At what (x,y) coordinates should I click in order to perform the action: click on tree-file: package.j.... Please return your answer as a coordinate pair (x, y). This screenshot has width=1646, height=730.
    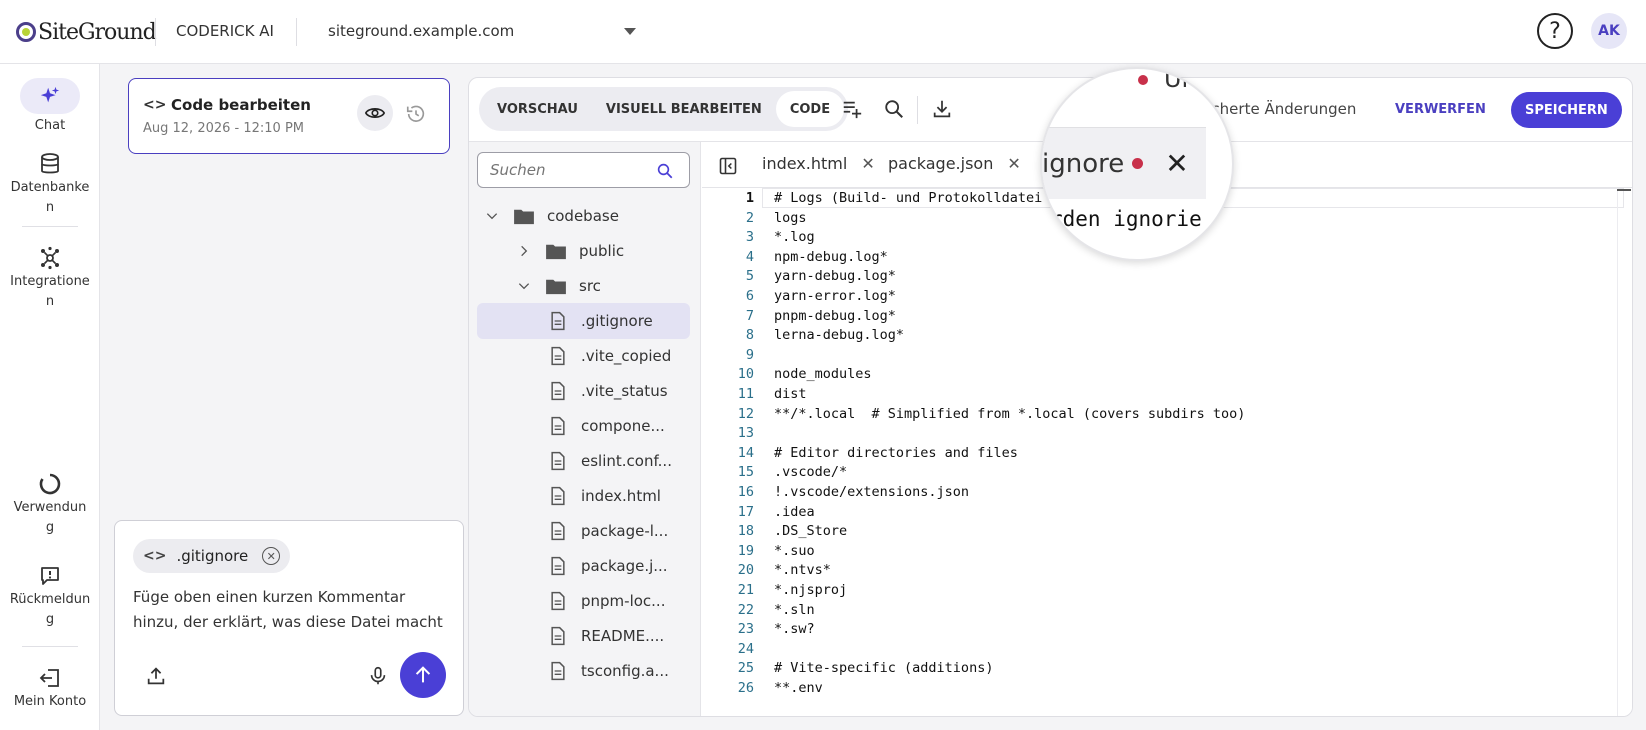
    Looking at the image, I should click on (583, 566).